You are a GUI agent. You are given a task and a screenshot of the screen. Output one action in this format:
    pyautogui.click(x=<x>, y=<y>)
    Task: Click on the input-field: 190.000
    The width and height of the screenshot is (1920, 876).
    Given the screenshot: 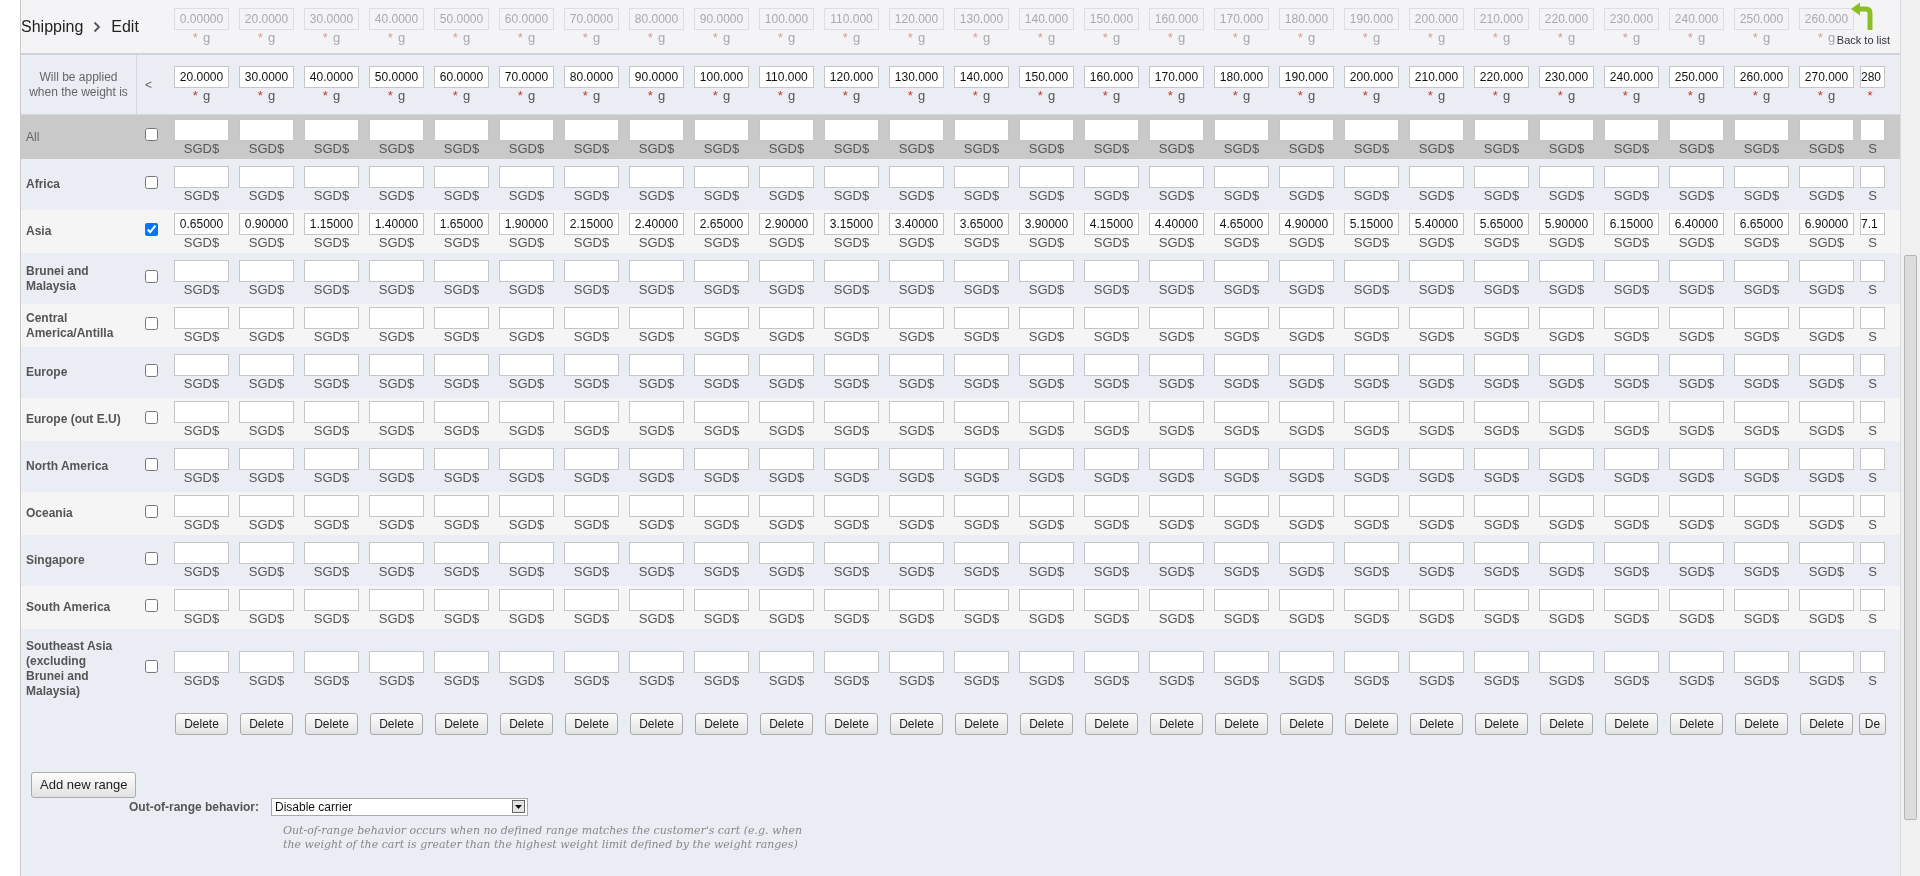 What is the action you would take?
    pyautogui.click(x=1306, y=77)
    